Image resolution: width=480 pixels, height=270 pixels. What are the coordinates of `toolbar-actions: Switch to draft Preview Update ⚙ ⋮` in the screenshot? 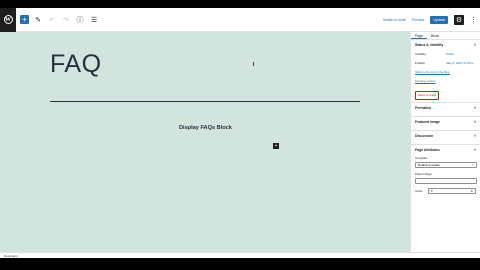 It's located at (431, 19).